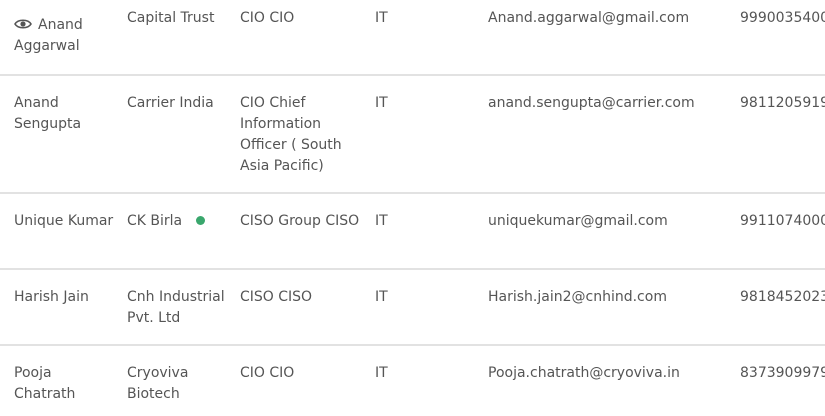 The width and height of the screenshot is (825, 416). I want to click on email-cell: anand.sengupta@carrier.com, so click(608, 103).